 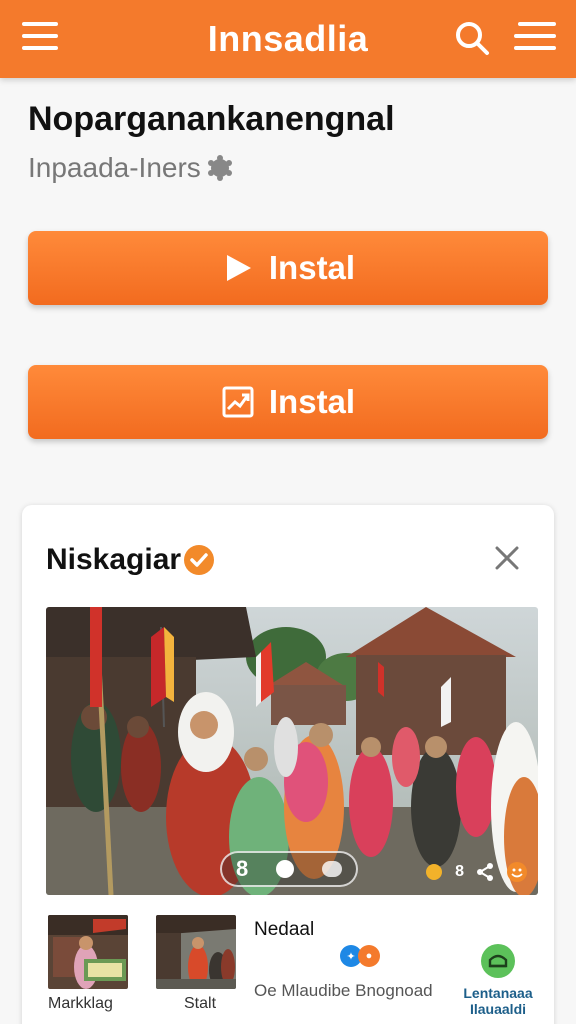 I want to click on carousel-dot, so click(x=332, y=869).